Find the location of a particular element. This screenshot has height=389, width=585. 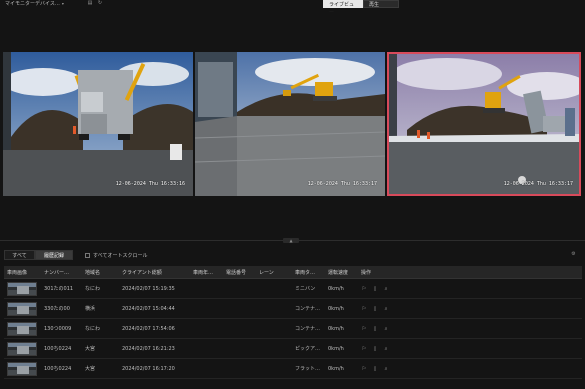

site-selector: マイモニターデバイス… ▾ is located at coordinates (34, 3).